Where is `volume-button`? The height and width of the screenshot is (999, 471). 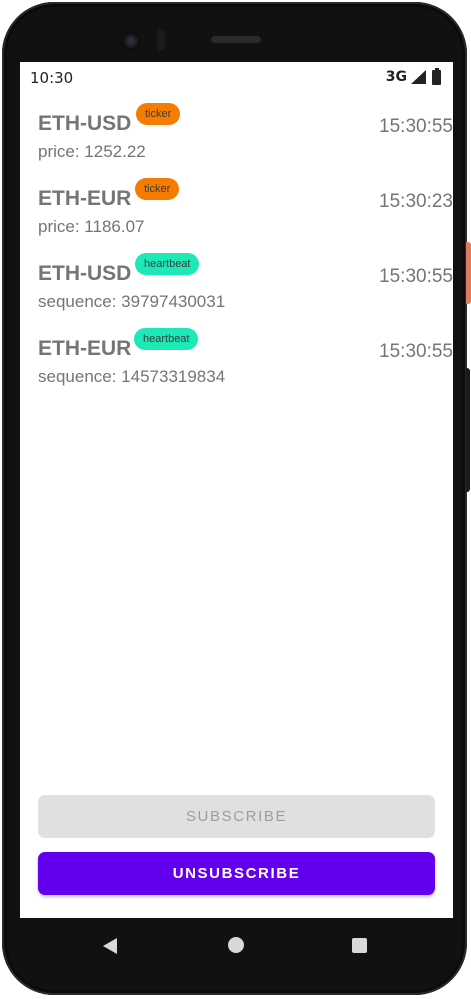 volume-button is located at coordinates (468, 430).